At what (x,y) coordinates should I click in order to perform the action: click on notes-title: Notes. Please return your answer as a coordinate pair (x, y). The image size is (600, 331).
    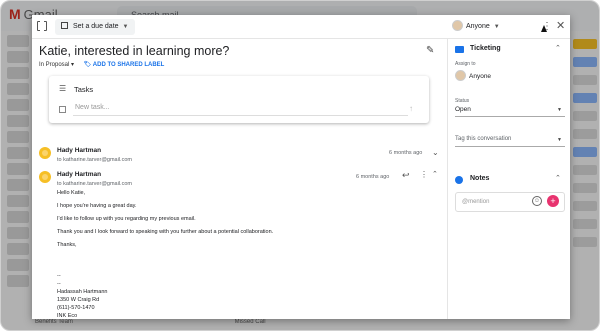
    Looking at the image, I should click on (480, 178).